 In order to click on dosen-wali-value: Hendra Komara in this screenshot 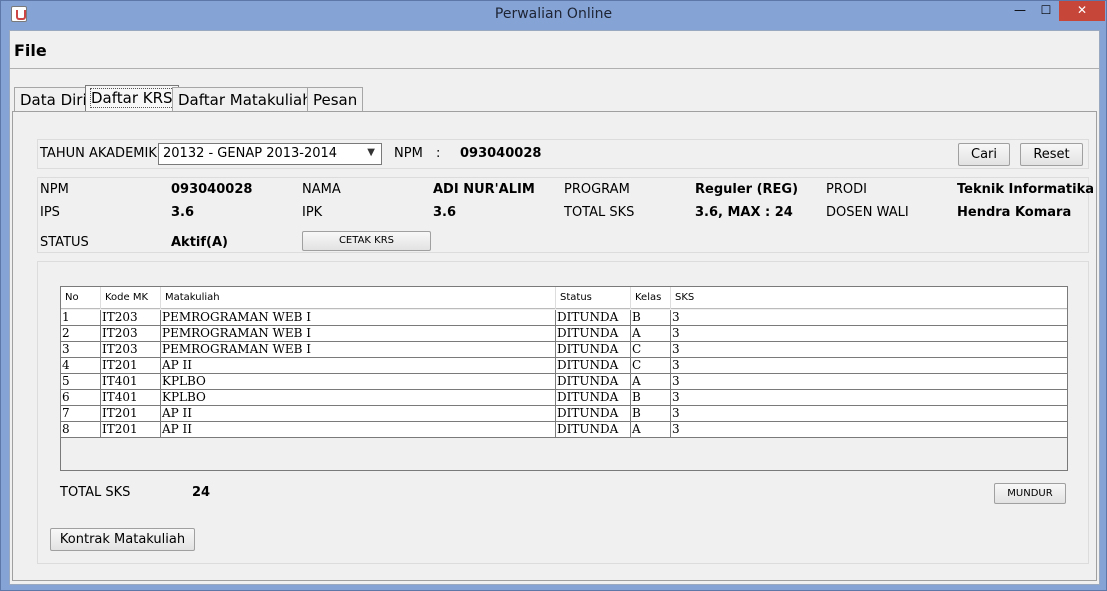, I will do `click(1014, 212)`.